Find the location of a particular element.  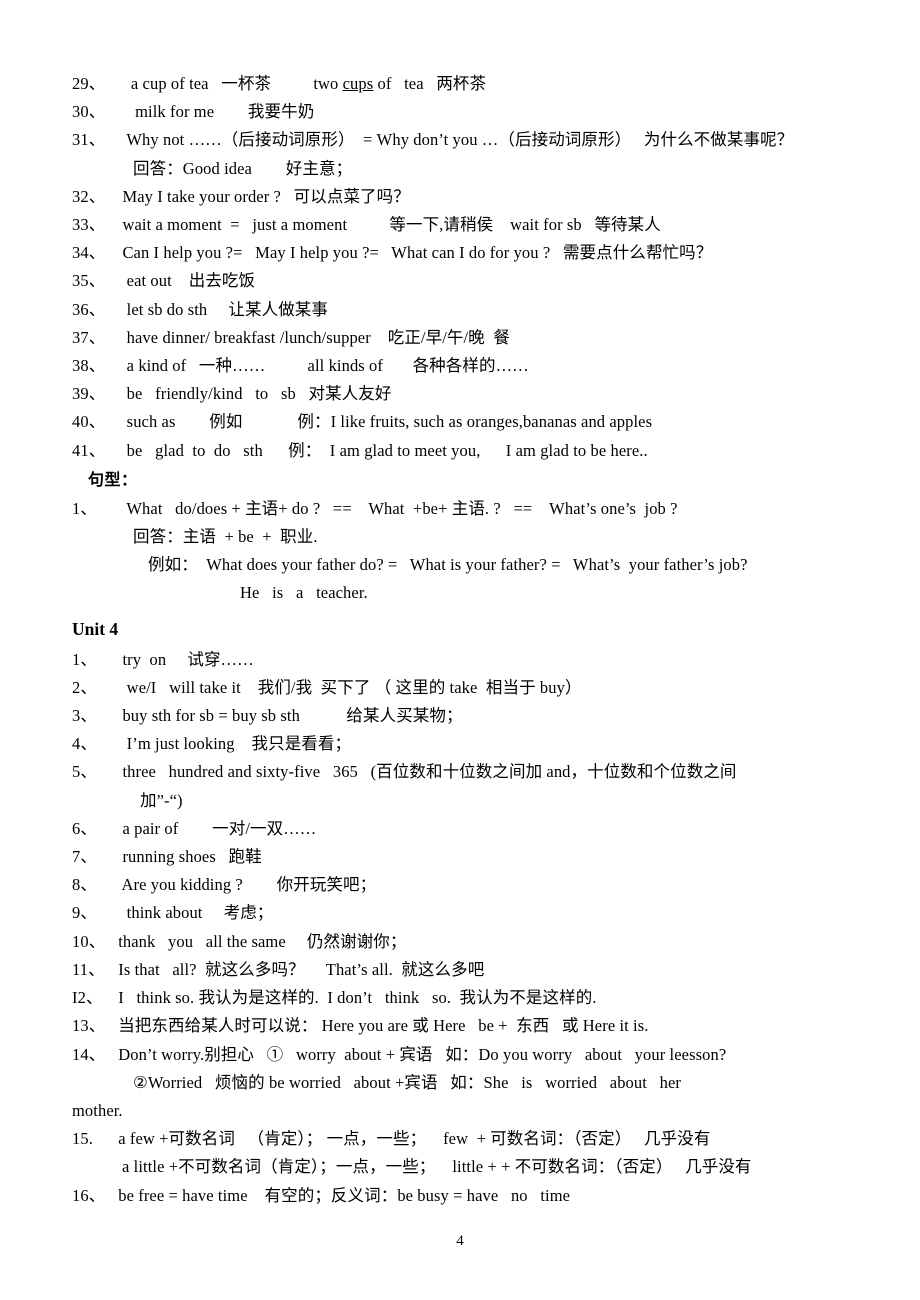

item-number: 35、 is located at coordinates (89, 281).